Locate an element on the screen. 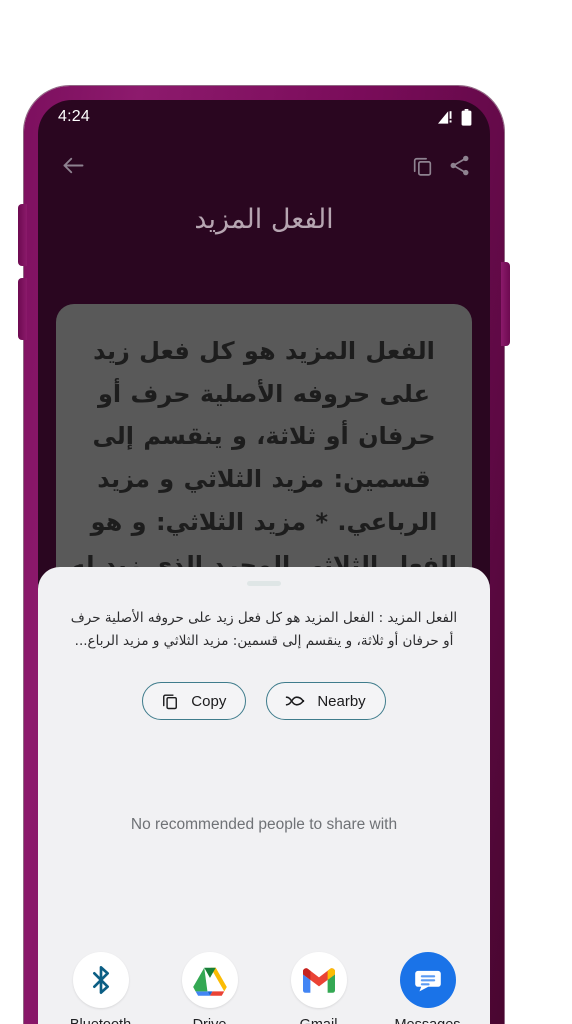 The image size is (572, 1024). share-target-gmail: Gmail is located at coordinates (319, 988).